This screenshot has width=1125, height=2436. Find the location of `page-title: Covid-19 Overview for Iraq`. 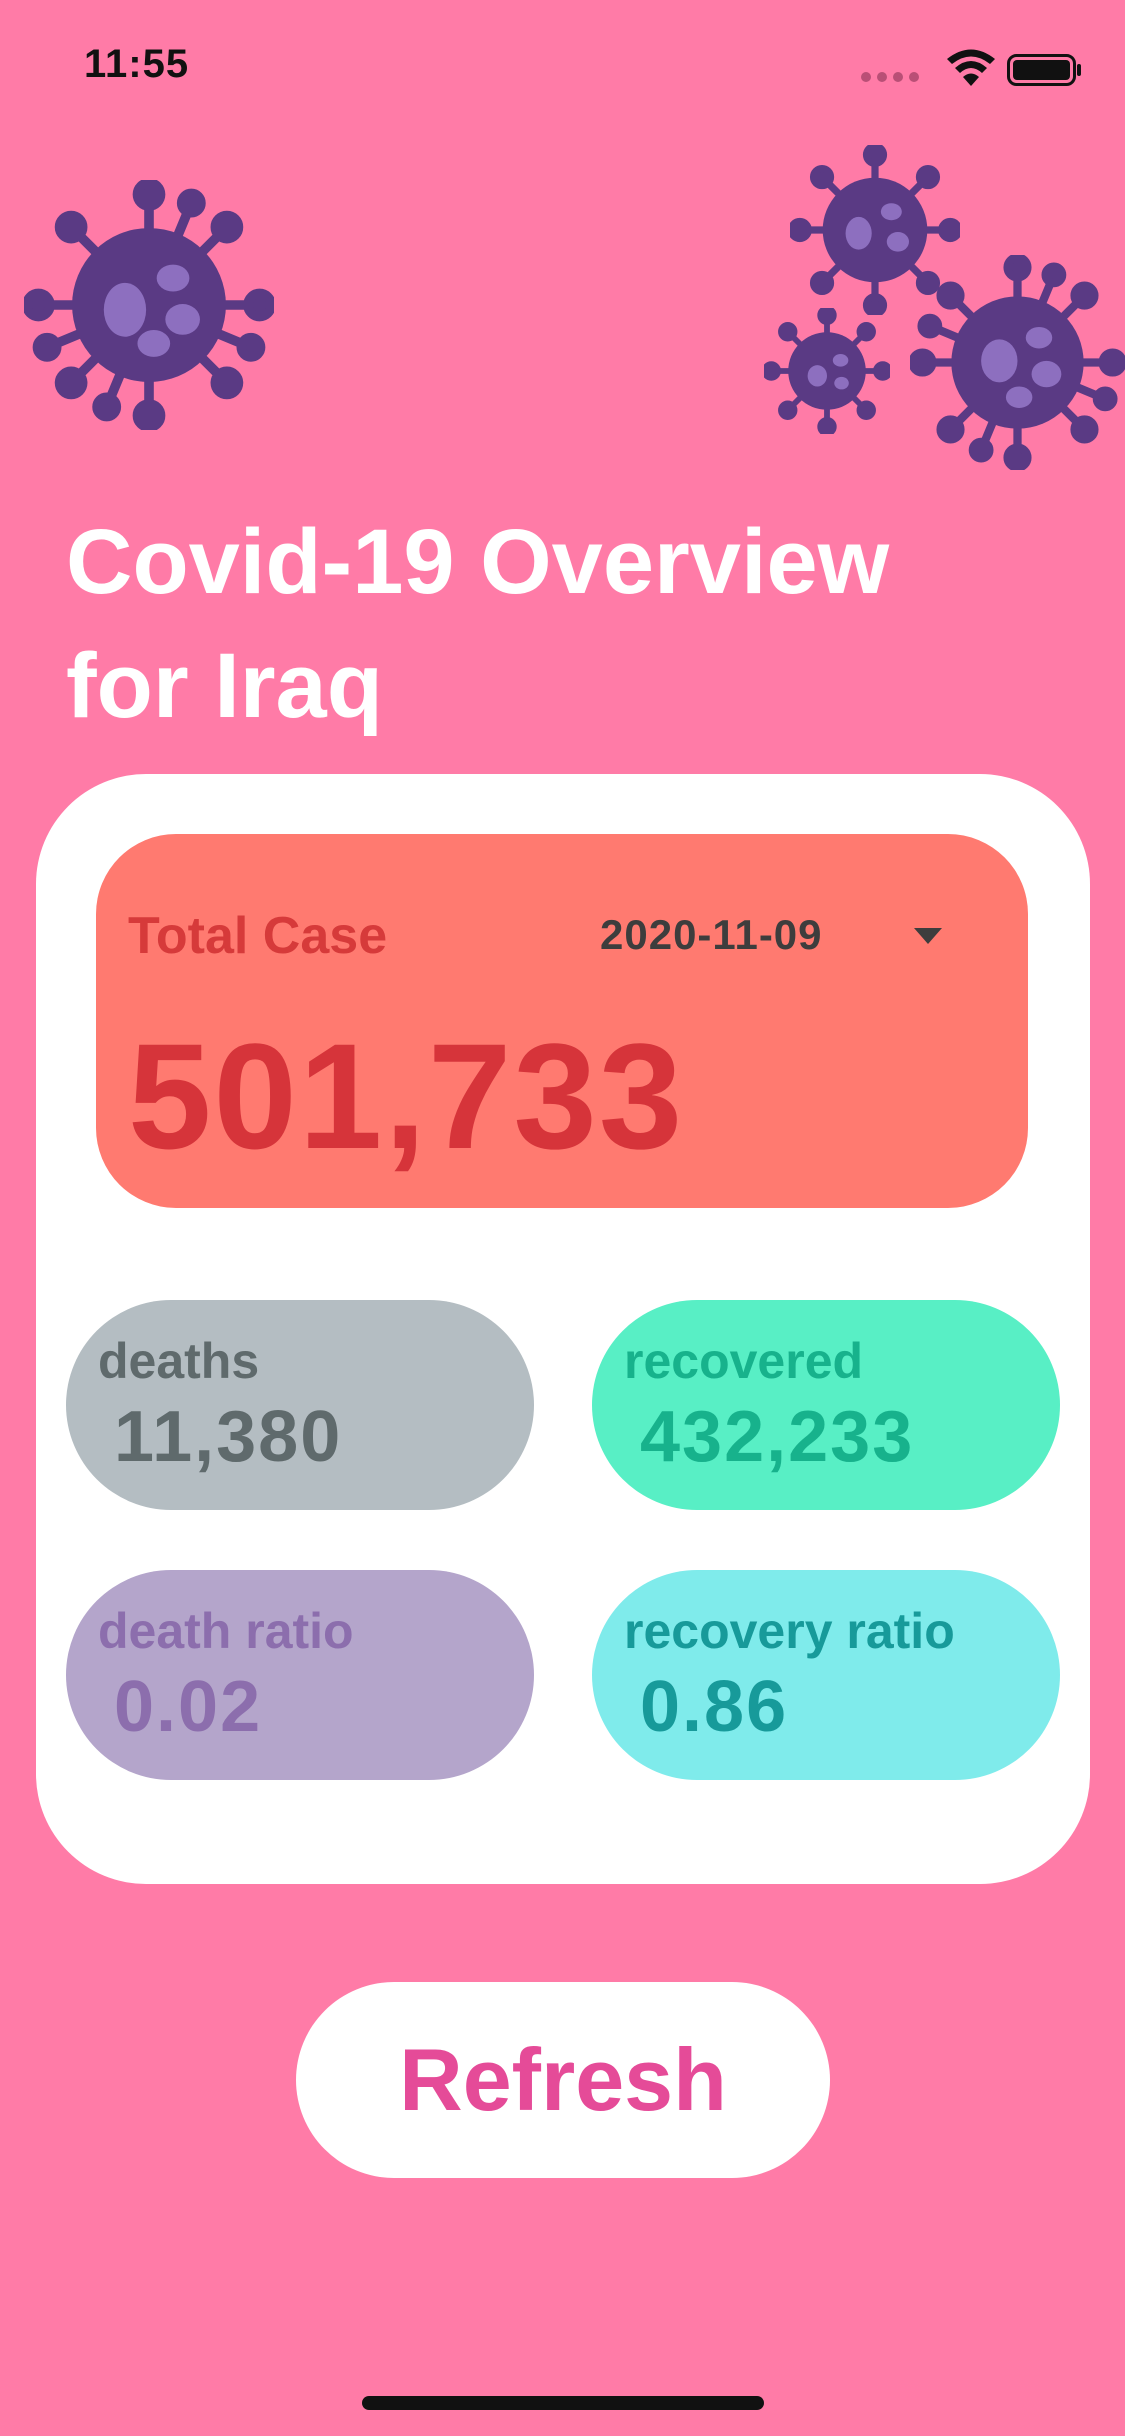

page-title: Covid-19 Overview for Iraq is located at coordinates (566, 624).